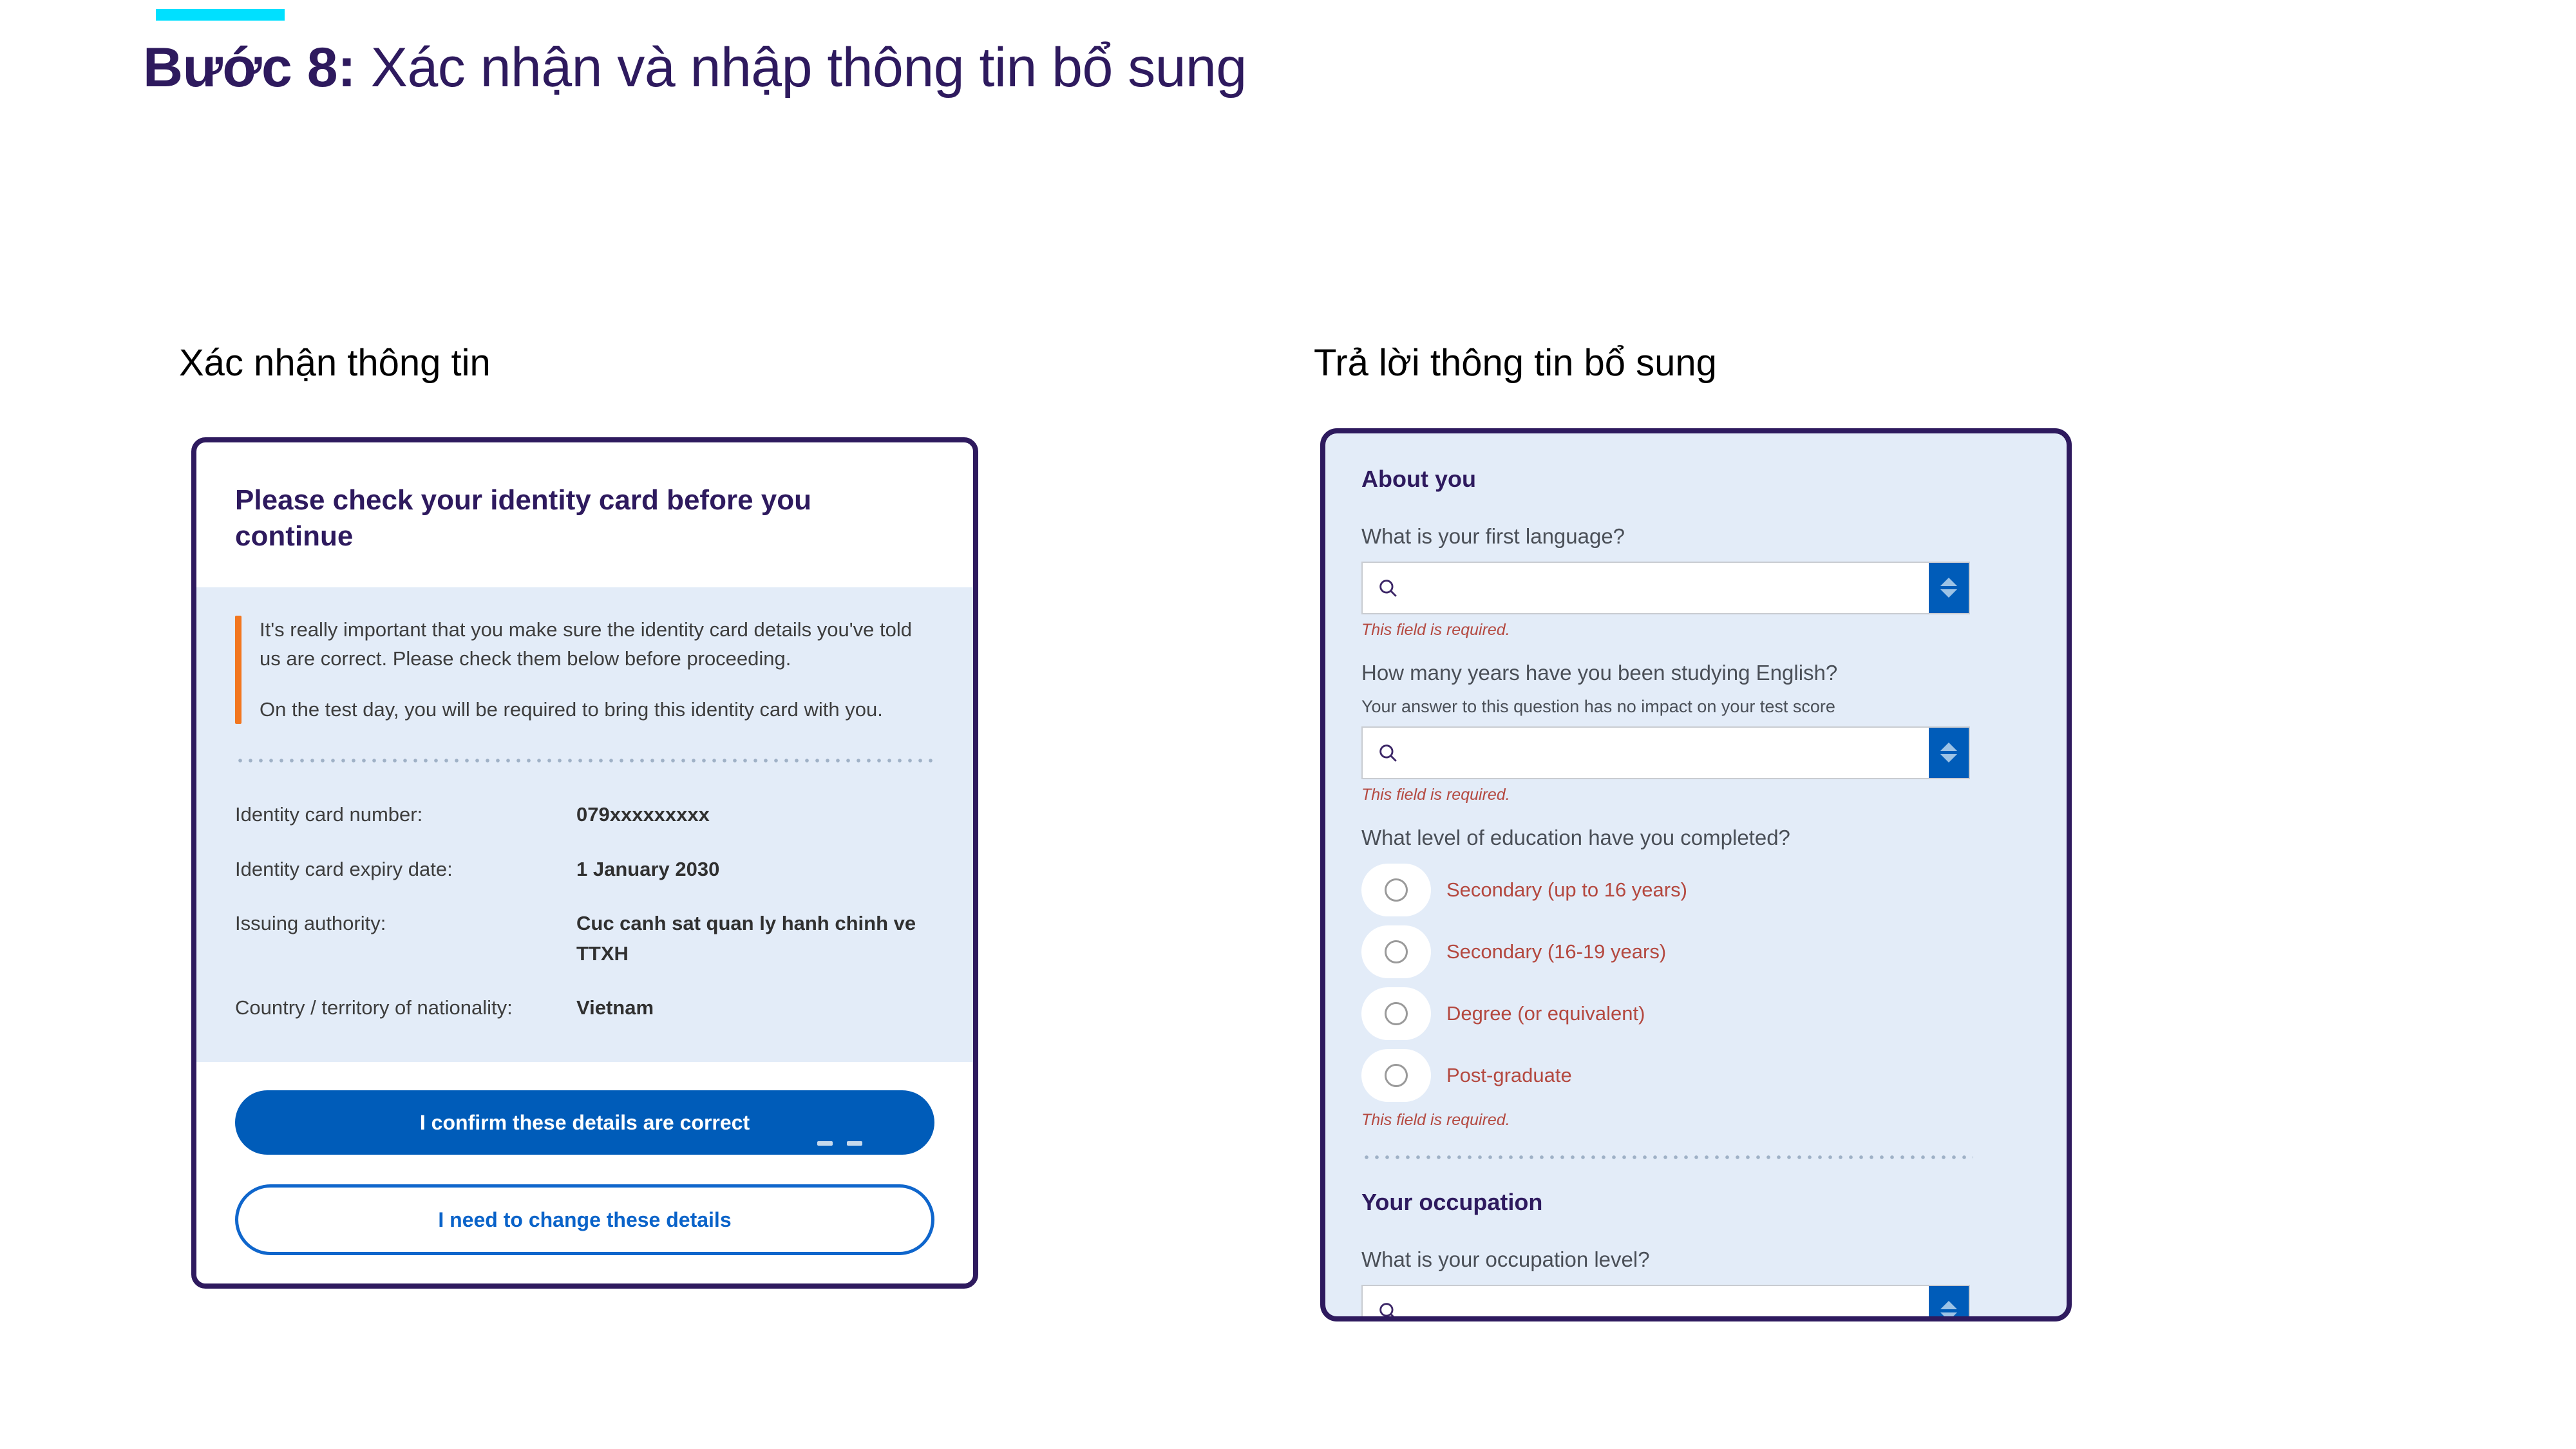 This screenshot has height=1449, width=2576. Describe the element at coordinates (1696, 1076) in the screenshot. I see `radio-option-post-graduate: Post-graduate` at that location.